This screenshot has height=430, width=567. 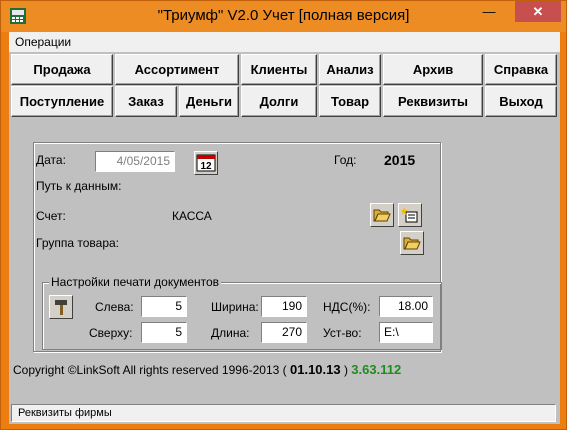 What do you see at coordinates (164, 332) in the screenshot?
I see `top-margin-field: 5` at bounding box center [164, 332].